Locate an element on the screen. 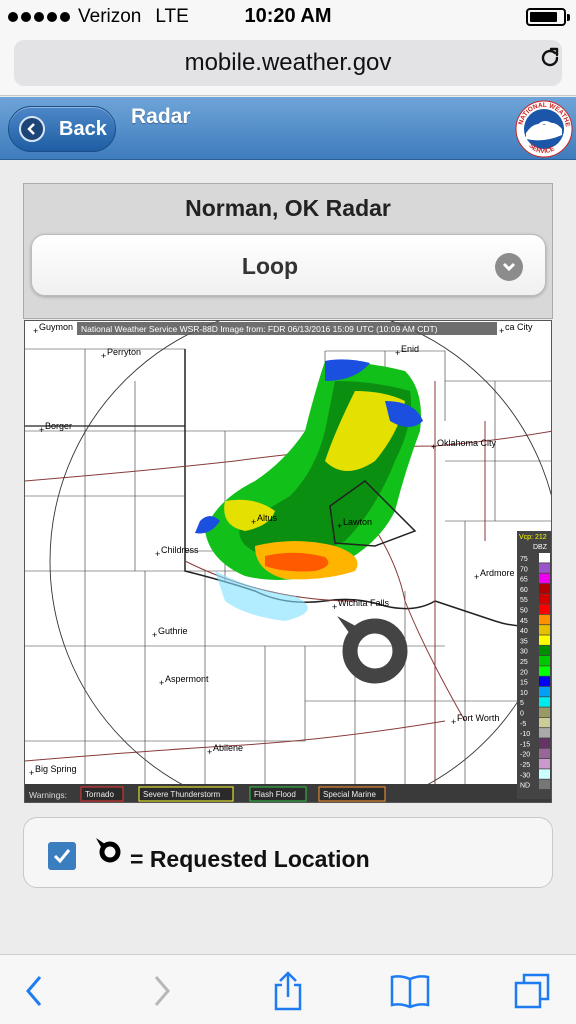  scale-value: 5 is located at coordinates (522, 703).